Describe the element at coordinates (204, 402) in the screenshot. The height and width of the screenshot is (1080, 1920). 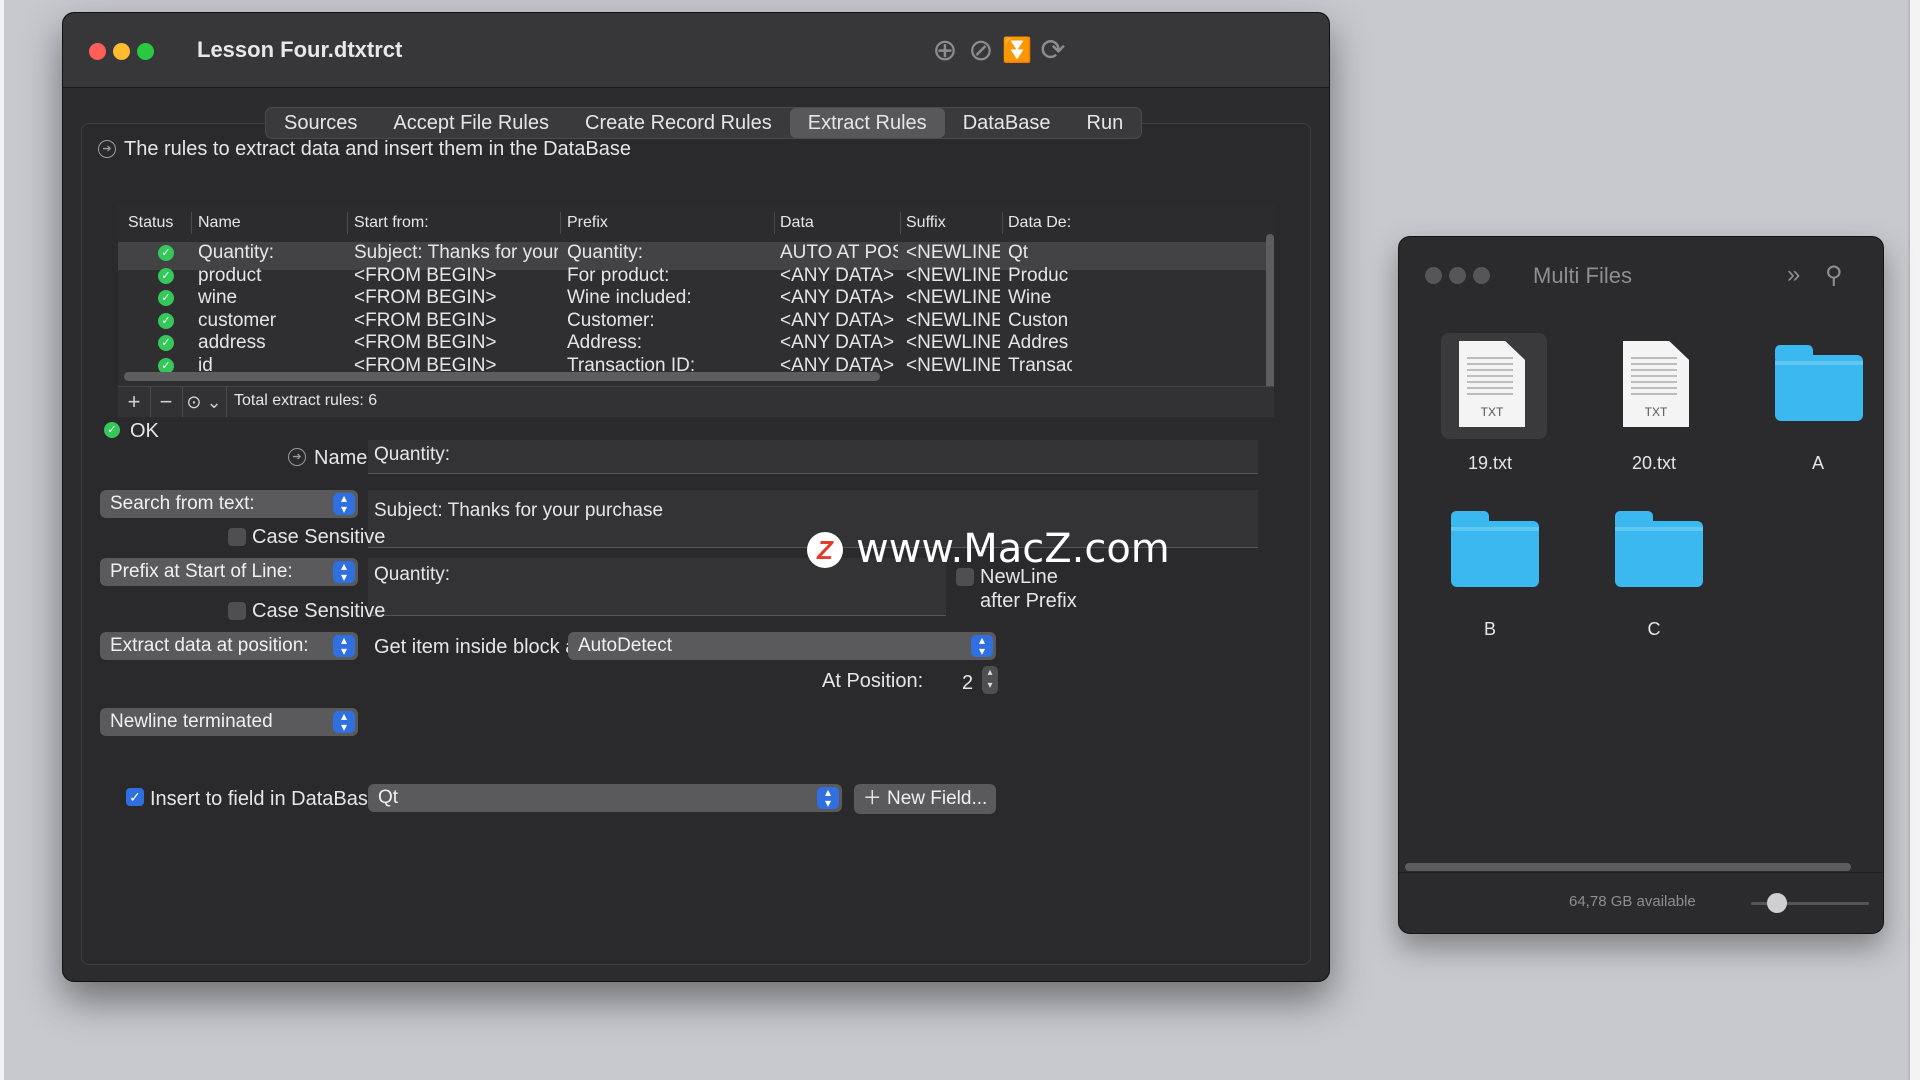
I see `more-options-icon: ⊙ ⌄` at that location.